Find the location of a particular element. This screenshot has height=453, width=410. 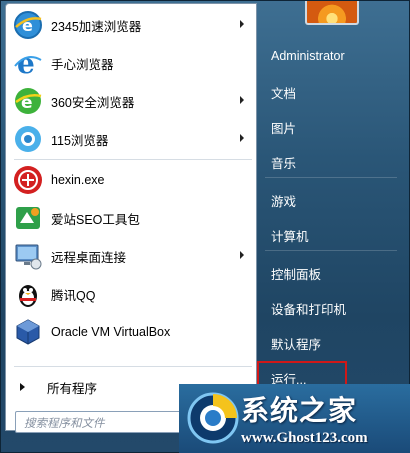

user-account-link: Administrator is located at coordinates (308, 56).